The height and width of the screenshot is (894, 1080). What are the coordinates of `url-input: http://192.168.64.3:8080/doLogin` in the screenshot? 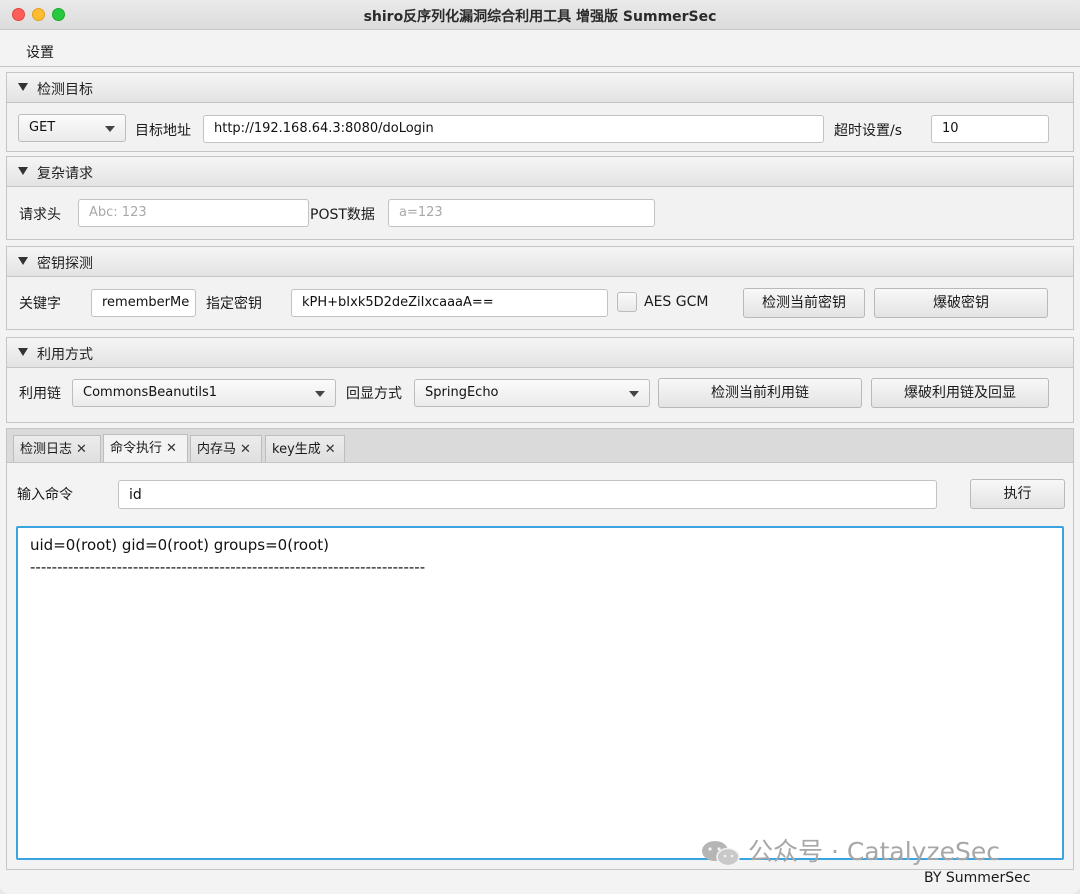 It's located at (513, 129).